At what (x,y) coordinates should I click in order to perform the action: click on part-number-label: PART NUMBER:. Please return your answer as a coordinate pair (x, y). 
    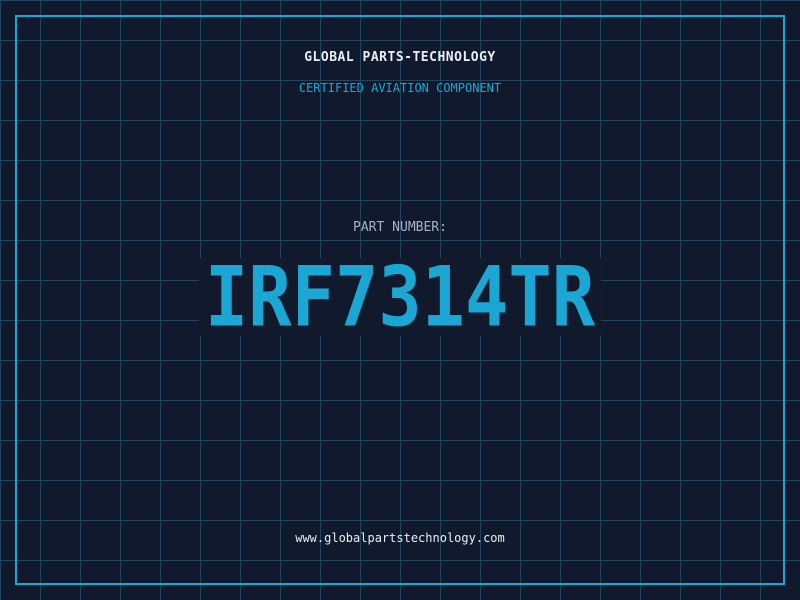
    Looking at the image, I should click on (400, 227).